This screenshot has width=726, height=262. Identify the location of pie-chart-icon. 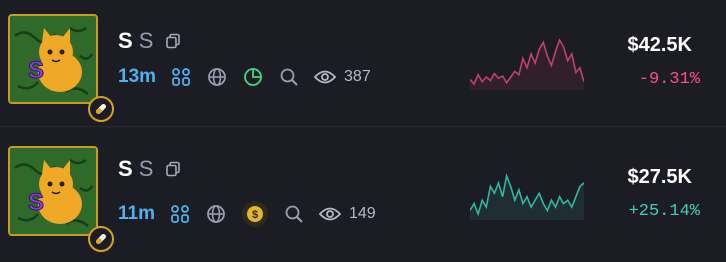
(253, 77).